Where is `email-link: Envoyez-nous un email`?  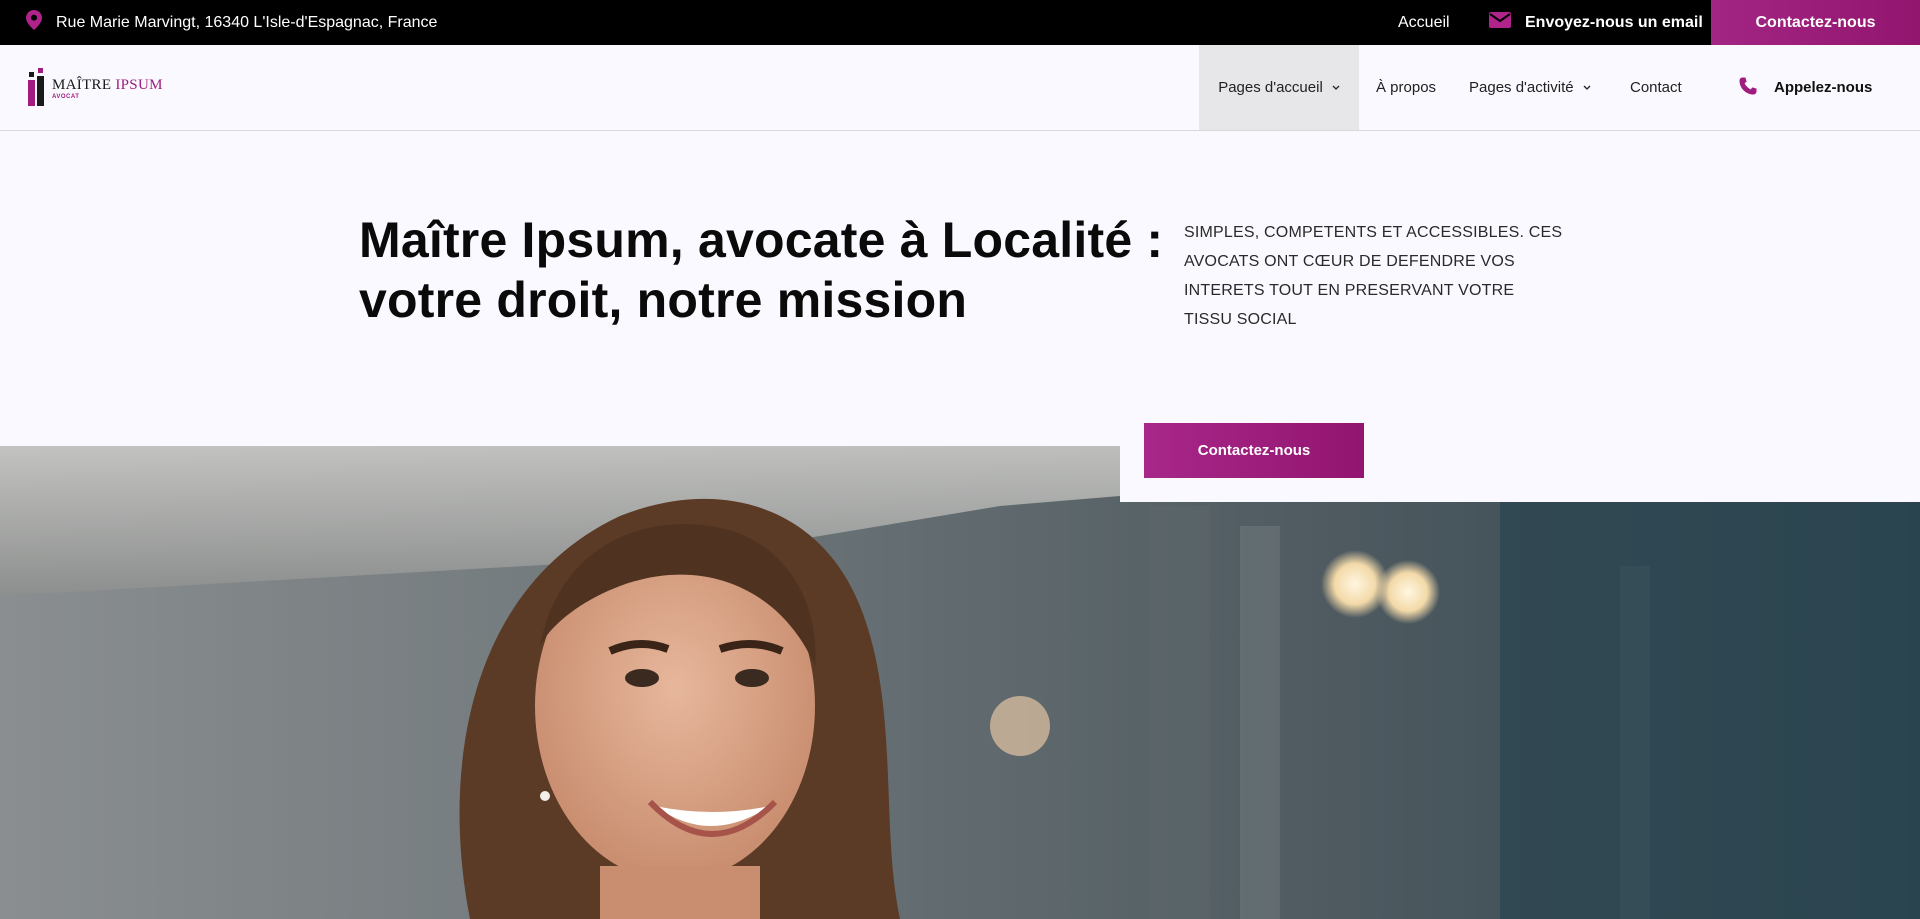
email-link: Envoyez-nous un email is located at coordinates (1596, 22).